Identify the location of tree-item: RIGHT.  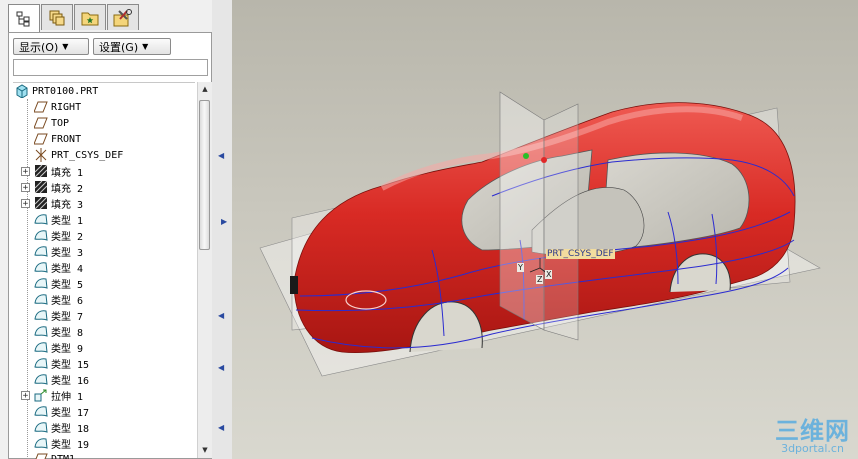
(51, 107).